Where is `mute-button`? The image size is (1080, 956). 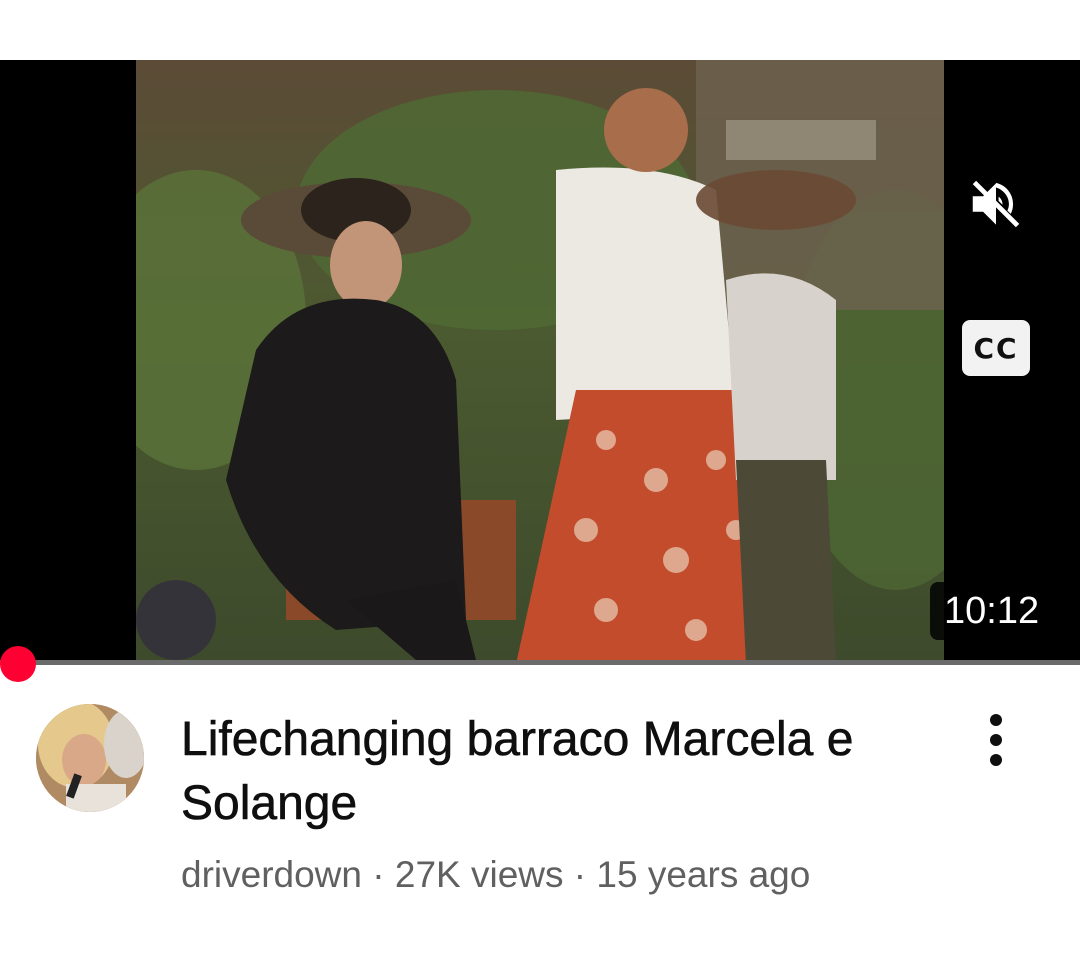
mute-button is located at coordinates (996, 204).